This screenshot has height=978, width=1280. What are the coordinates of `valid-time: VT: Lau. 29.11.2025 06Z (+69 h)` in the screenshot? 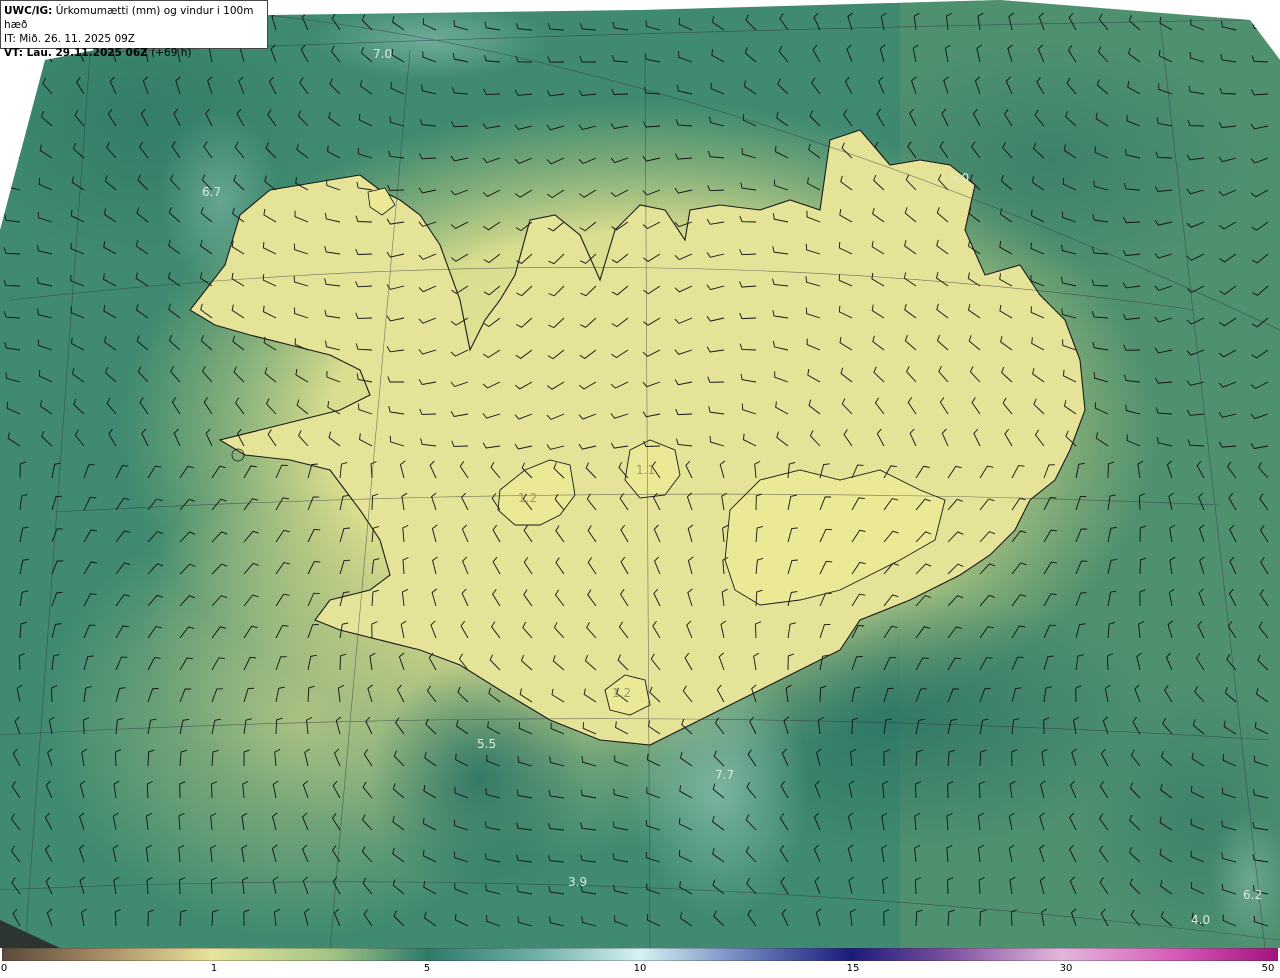 It's located at (98, 53).